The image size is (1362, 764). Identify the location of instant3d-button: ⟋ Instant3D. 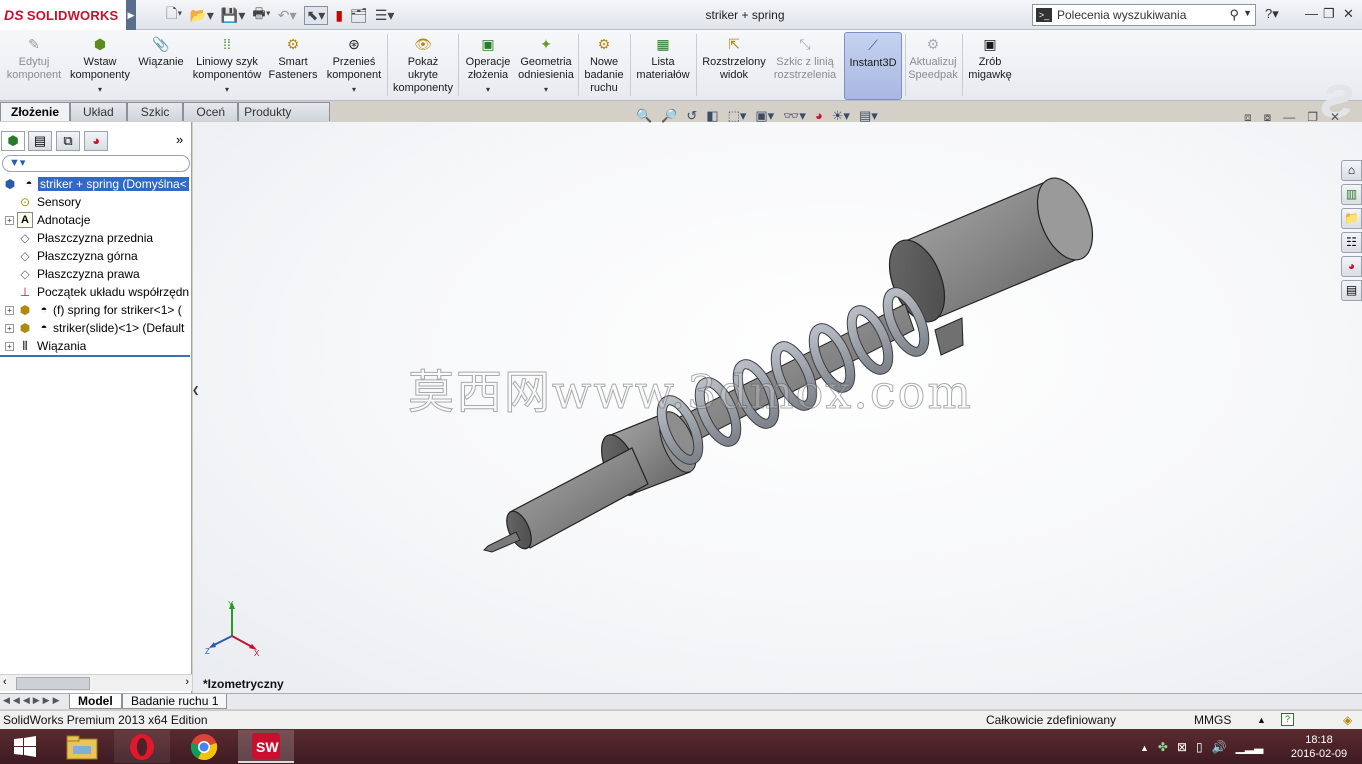
(873, 66).